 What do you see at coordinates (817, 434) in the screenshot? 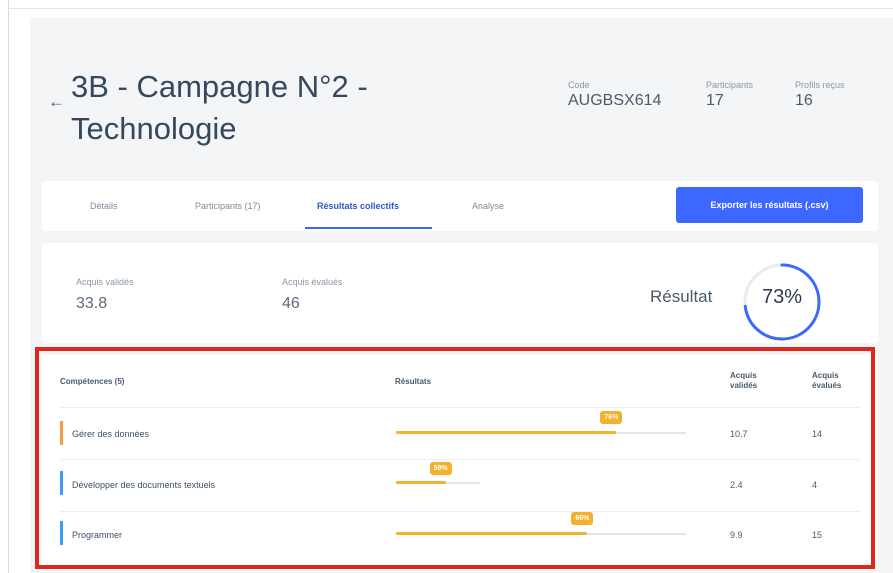
I see `evaluated-cell: 14` at bounding box center [817, 434].